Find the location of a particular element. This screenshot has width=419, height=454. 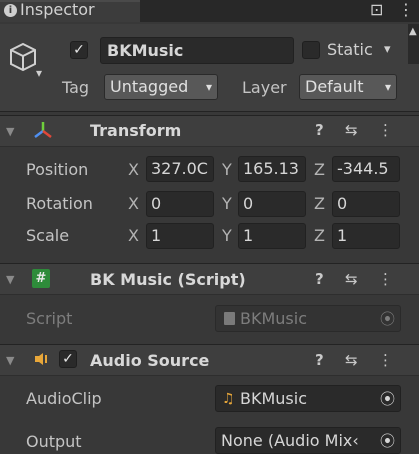

static-checkbox is located at coordinates (311, 50).